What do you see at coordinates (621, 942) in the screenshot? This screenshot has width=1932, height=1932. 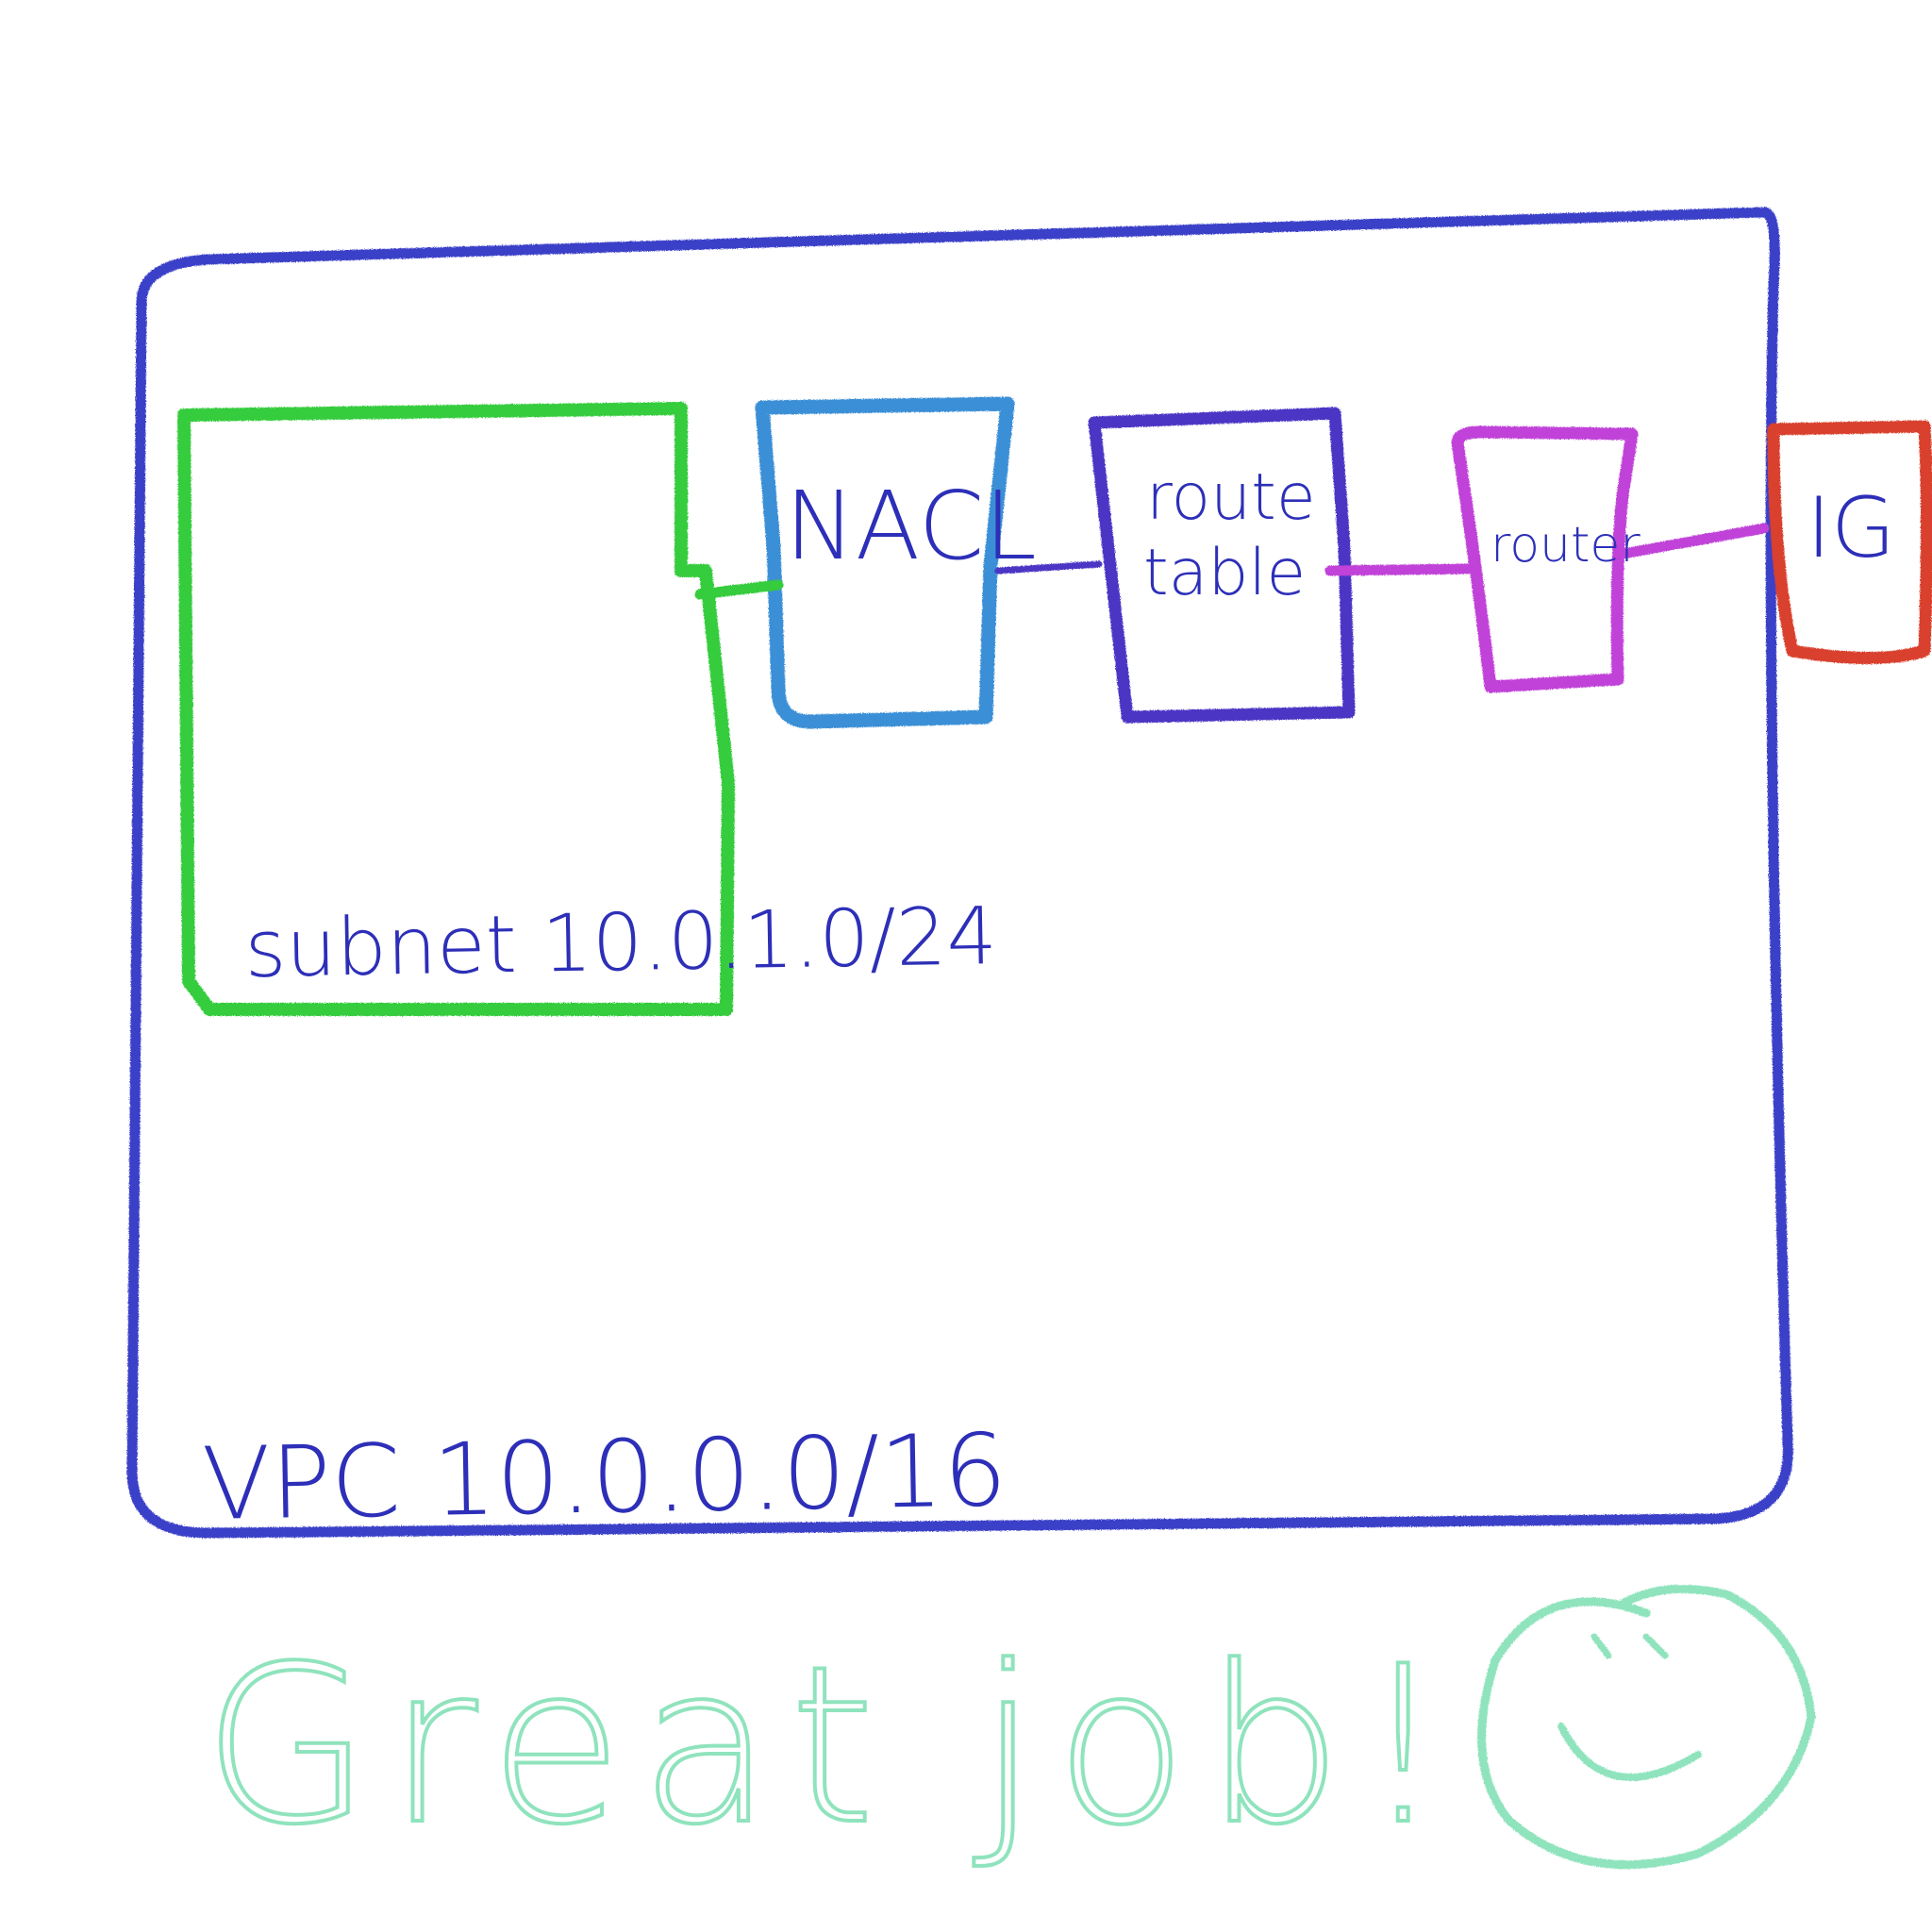 I see `subnet-label: subnet 10.0.1.0/24` at bounding box center [621, 942].